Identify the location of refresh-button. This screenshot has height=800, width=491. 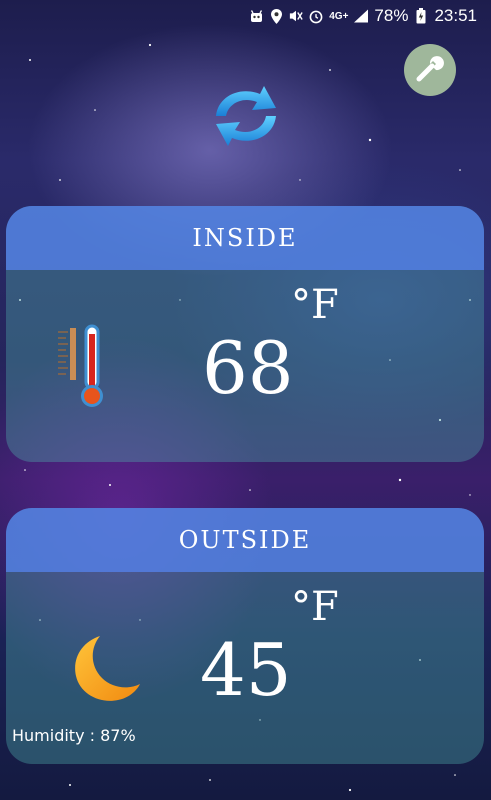
(246, 116).